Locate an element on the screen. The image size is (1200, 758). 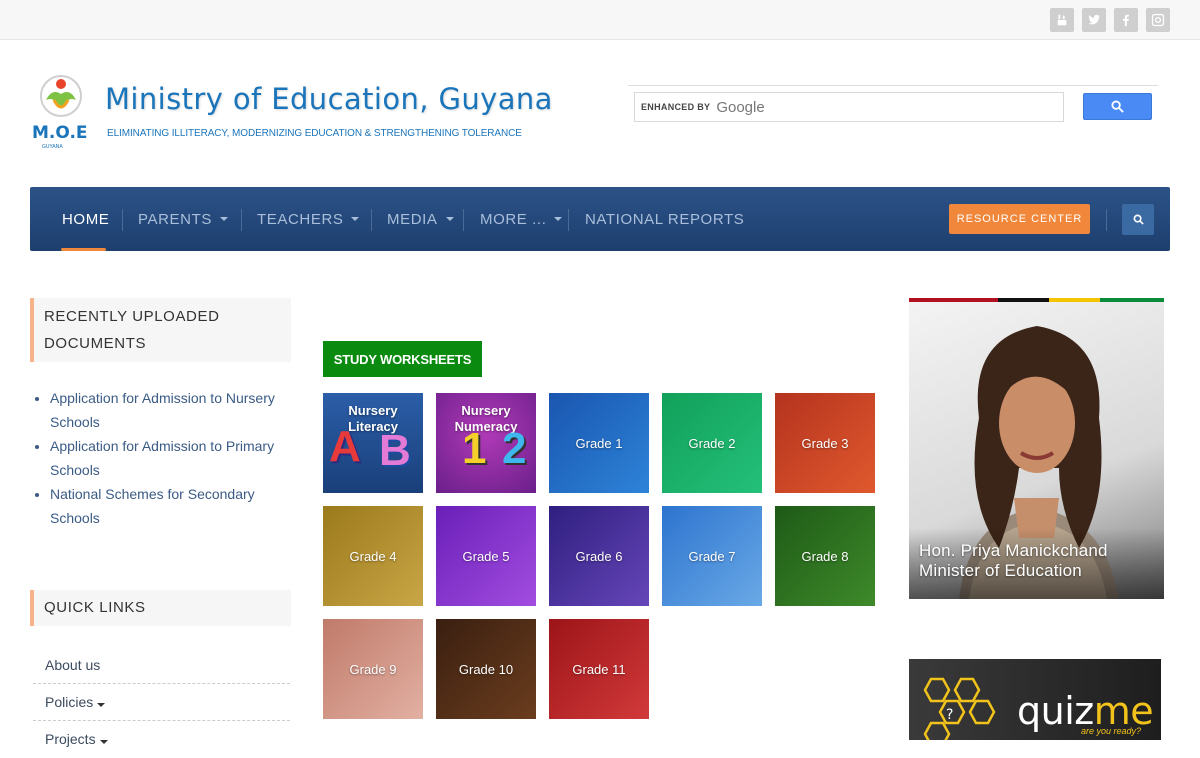
search-button is located at coordinates (1117, 106).